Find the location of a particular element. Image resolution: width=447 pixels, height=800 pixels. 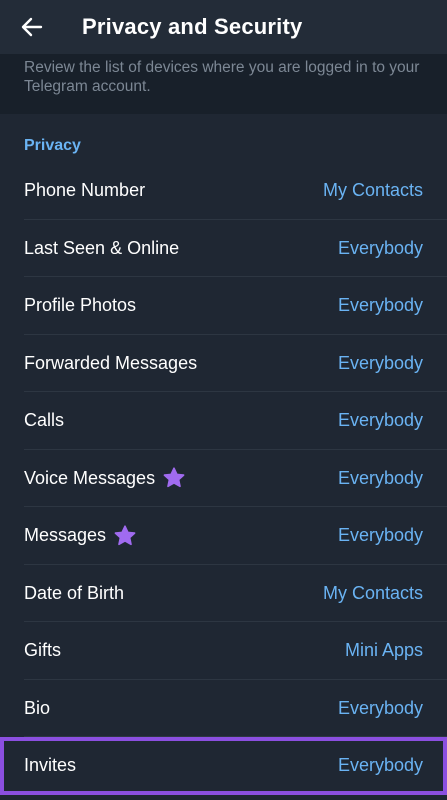

privacy-item-left: Forwarded Messages is located at coordinates (110, 363).